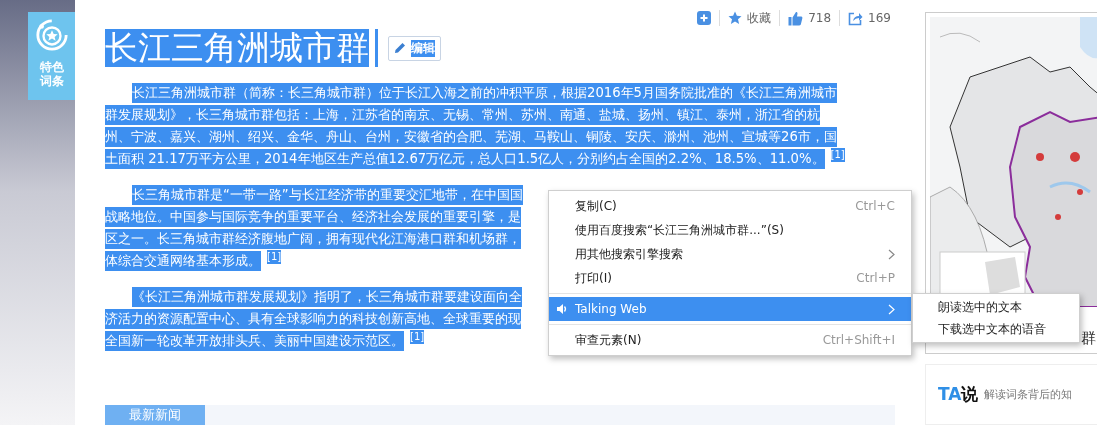  Describe the element at coordinates (562, 309) in the screenshot. I see `speaker-icon` at that location.